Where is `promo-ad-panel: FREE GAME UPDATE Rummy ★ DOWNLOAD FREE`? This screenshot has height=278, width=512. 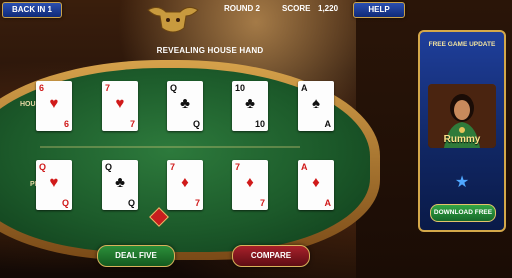
promo-ad-panel: FREE GAME UPDATE Rummy ★ DOWNLOAD FREE is located at coordinates (462, 131).